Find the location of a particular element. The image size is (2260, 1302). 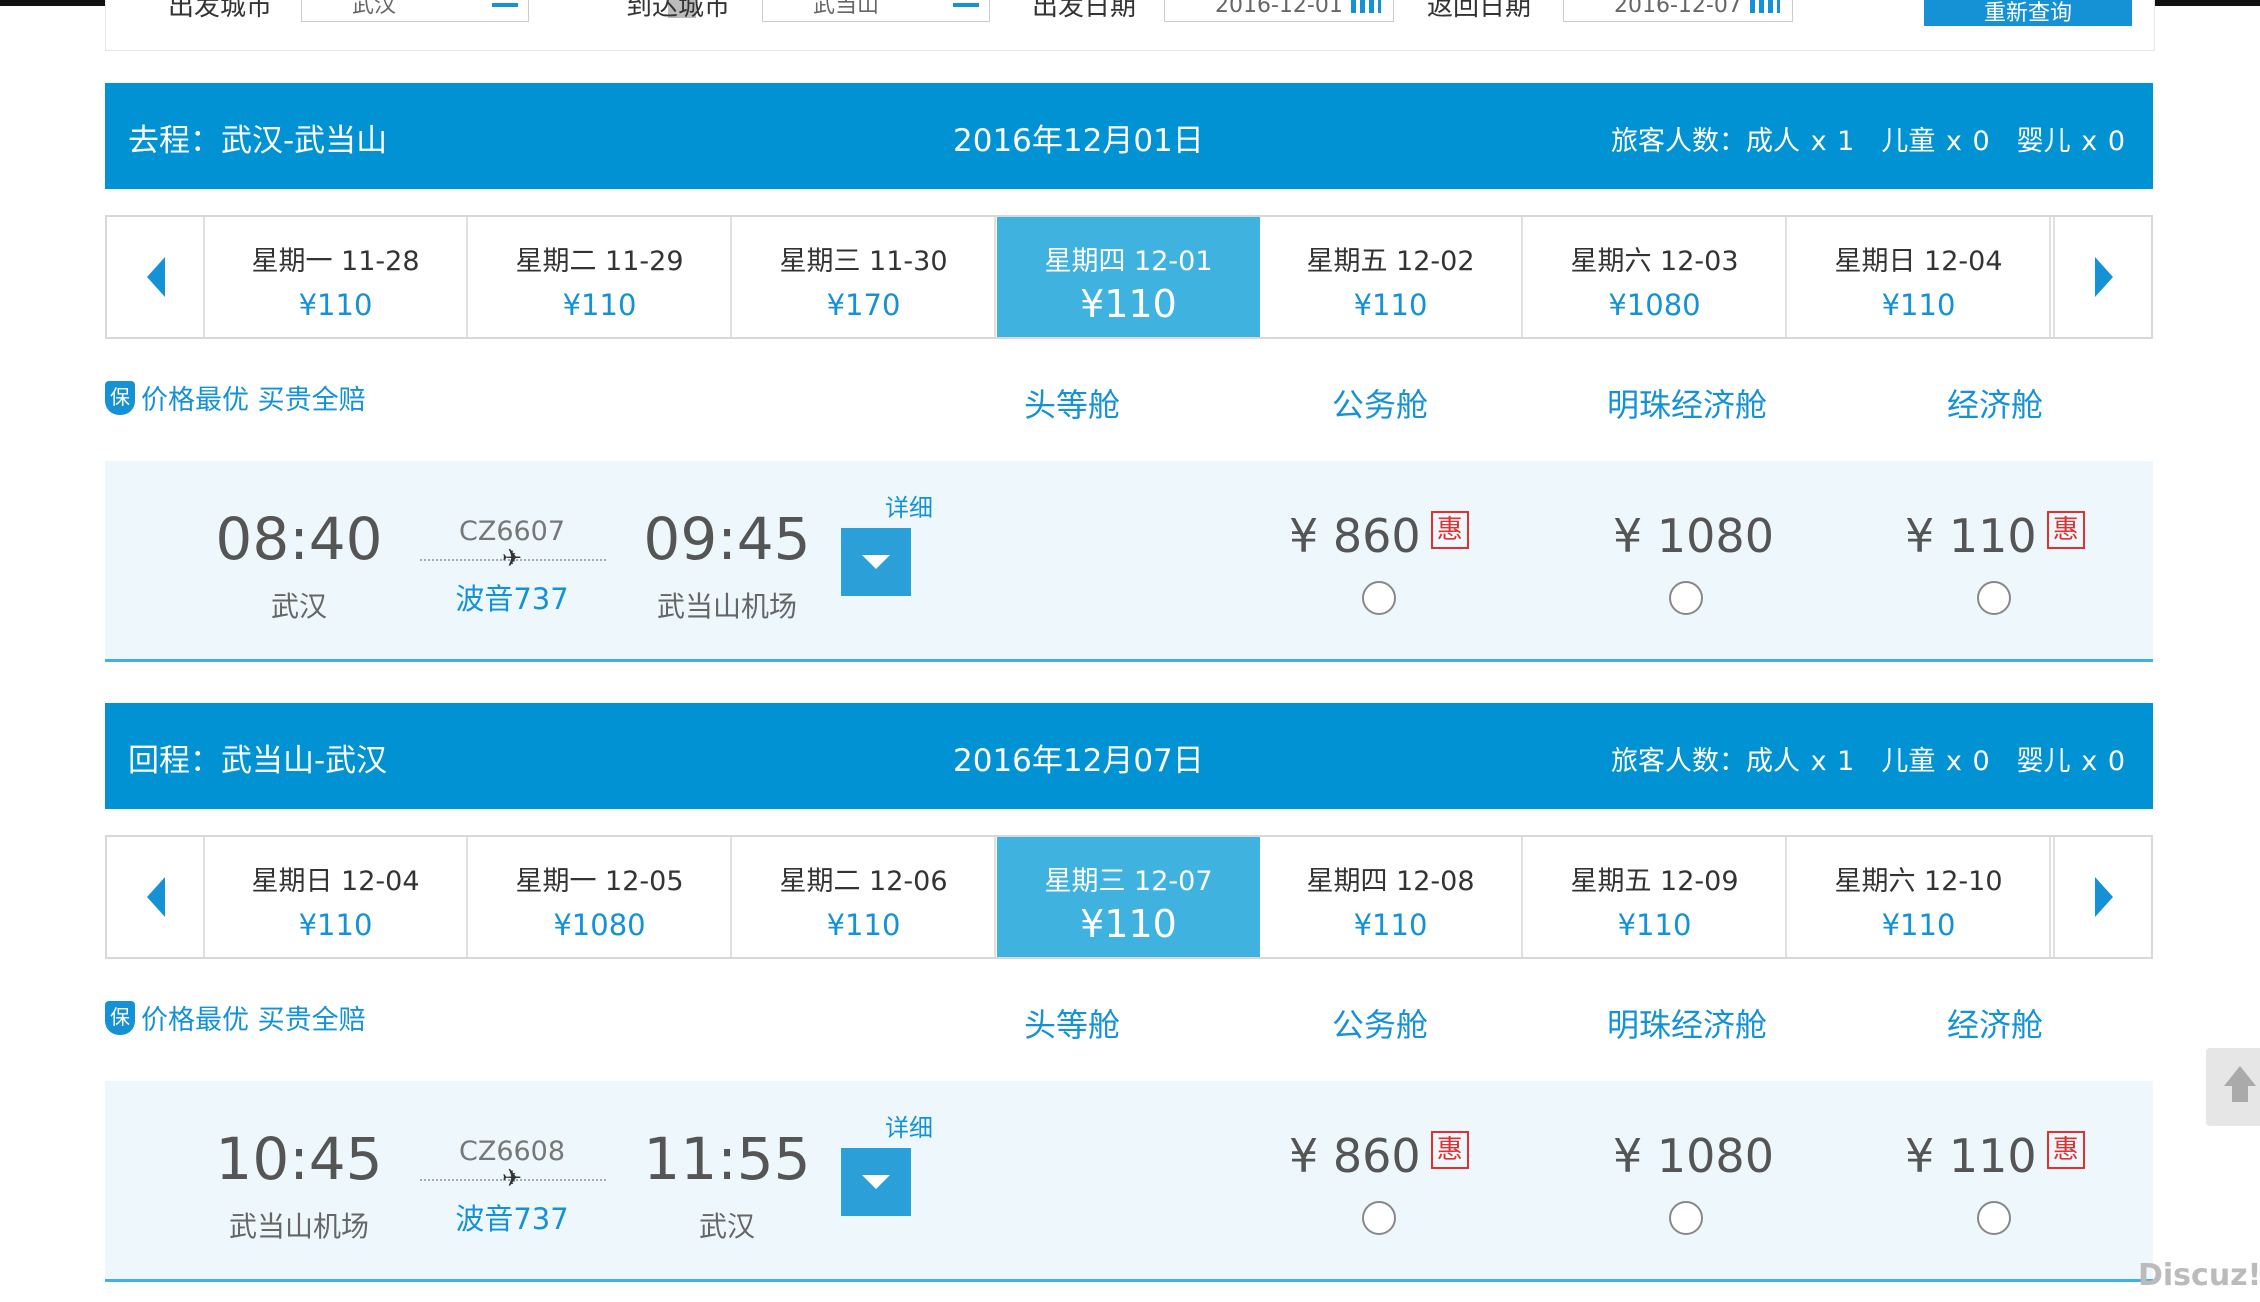

departure-city: 武汉 is located at coordinates (298, 606).